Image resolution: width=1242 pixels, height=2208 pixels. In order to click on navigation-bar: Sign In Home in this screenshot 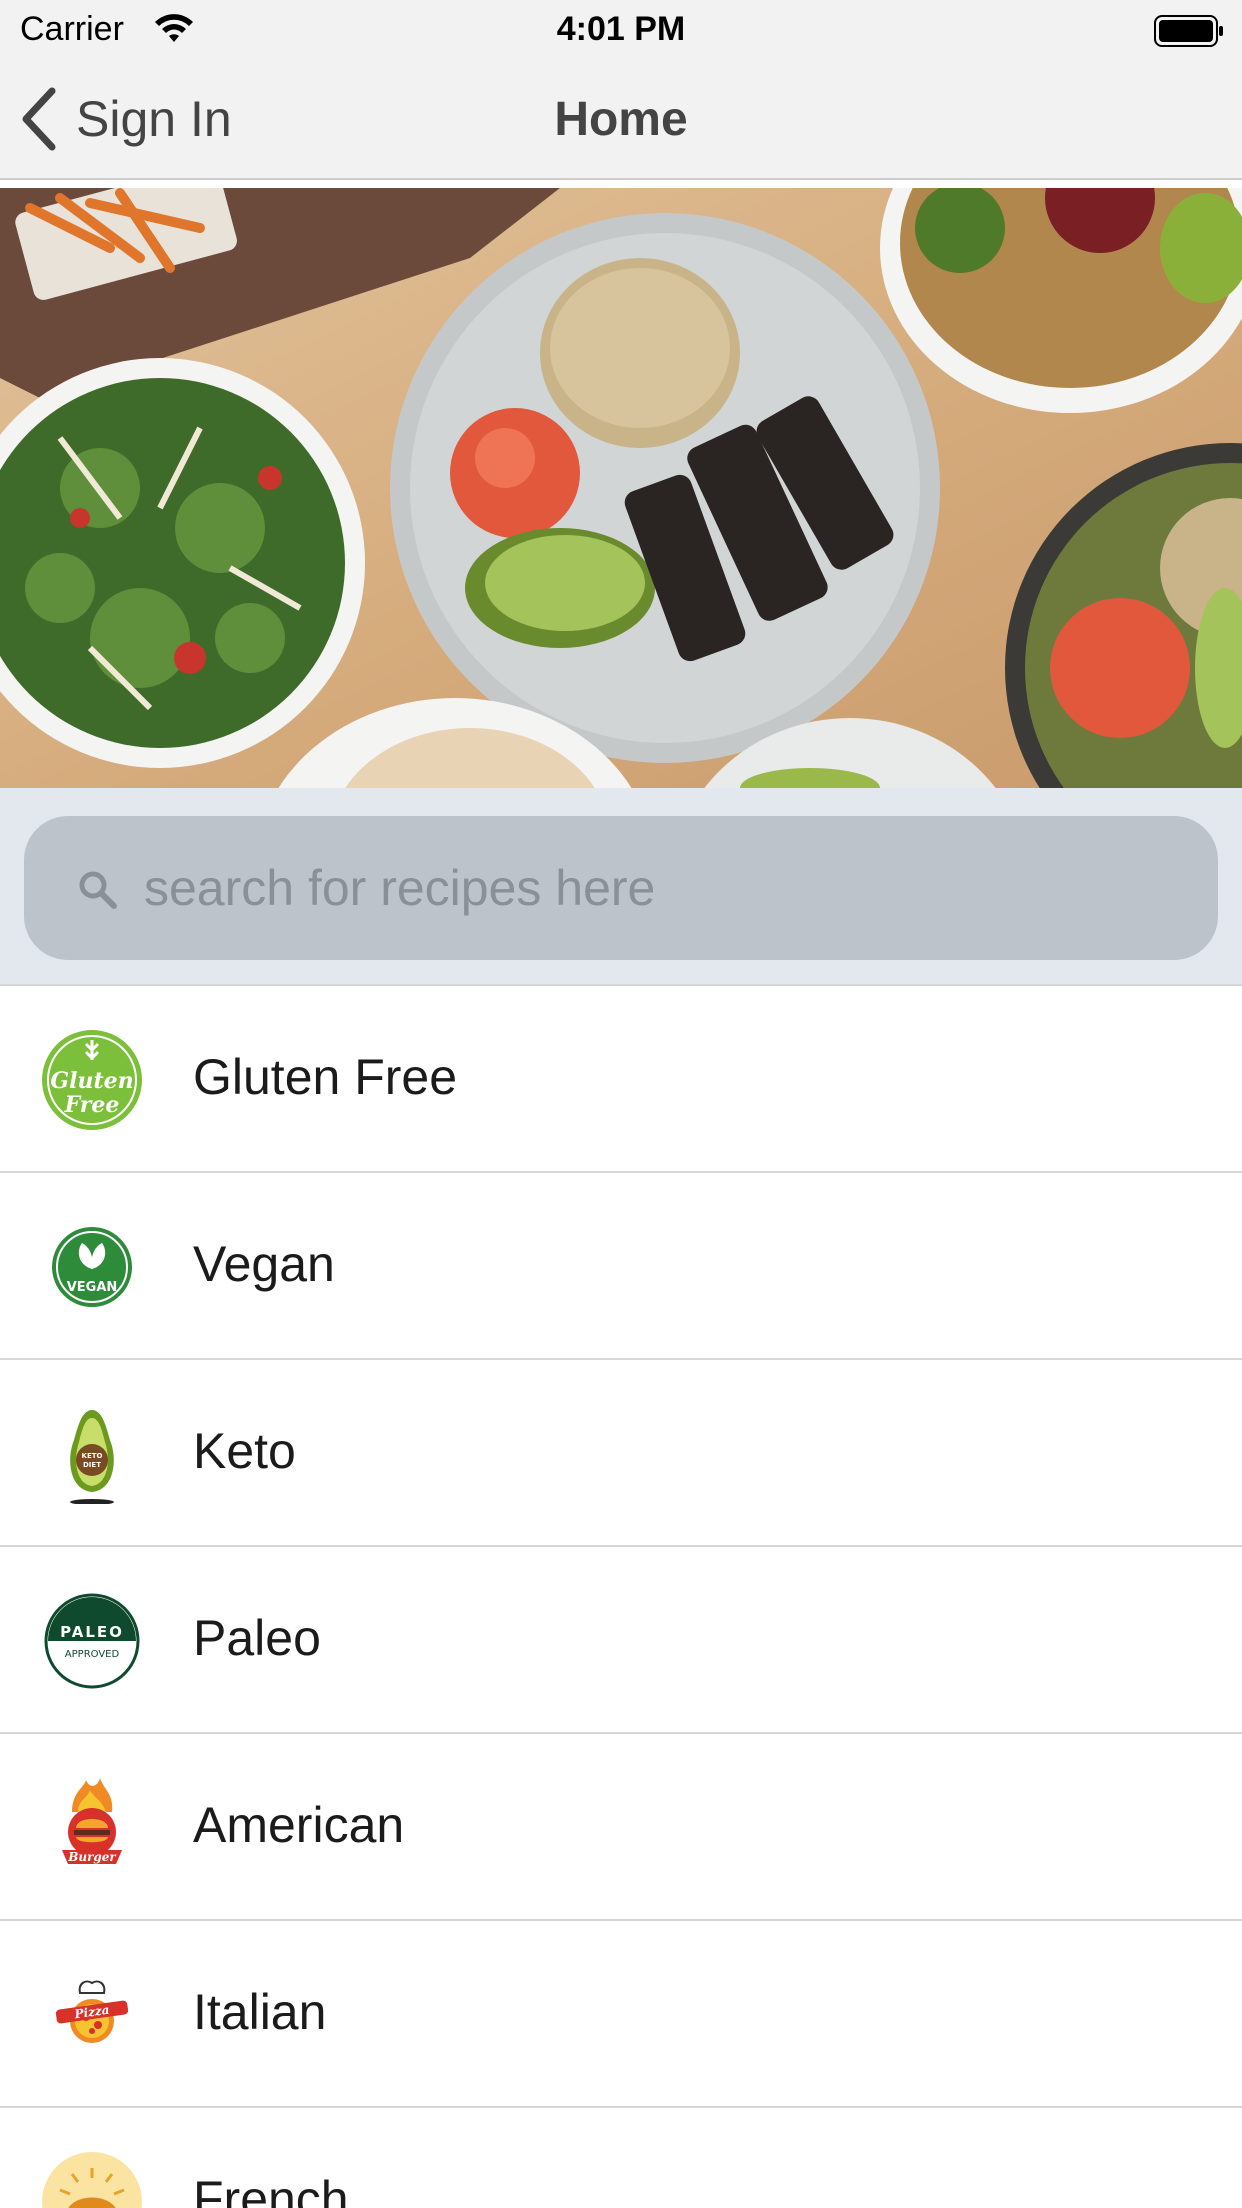, I will do `click(621, 121)`.